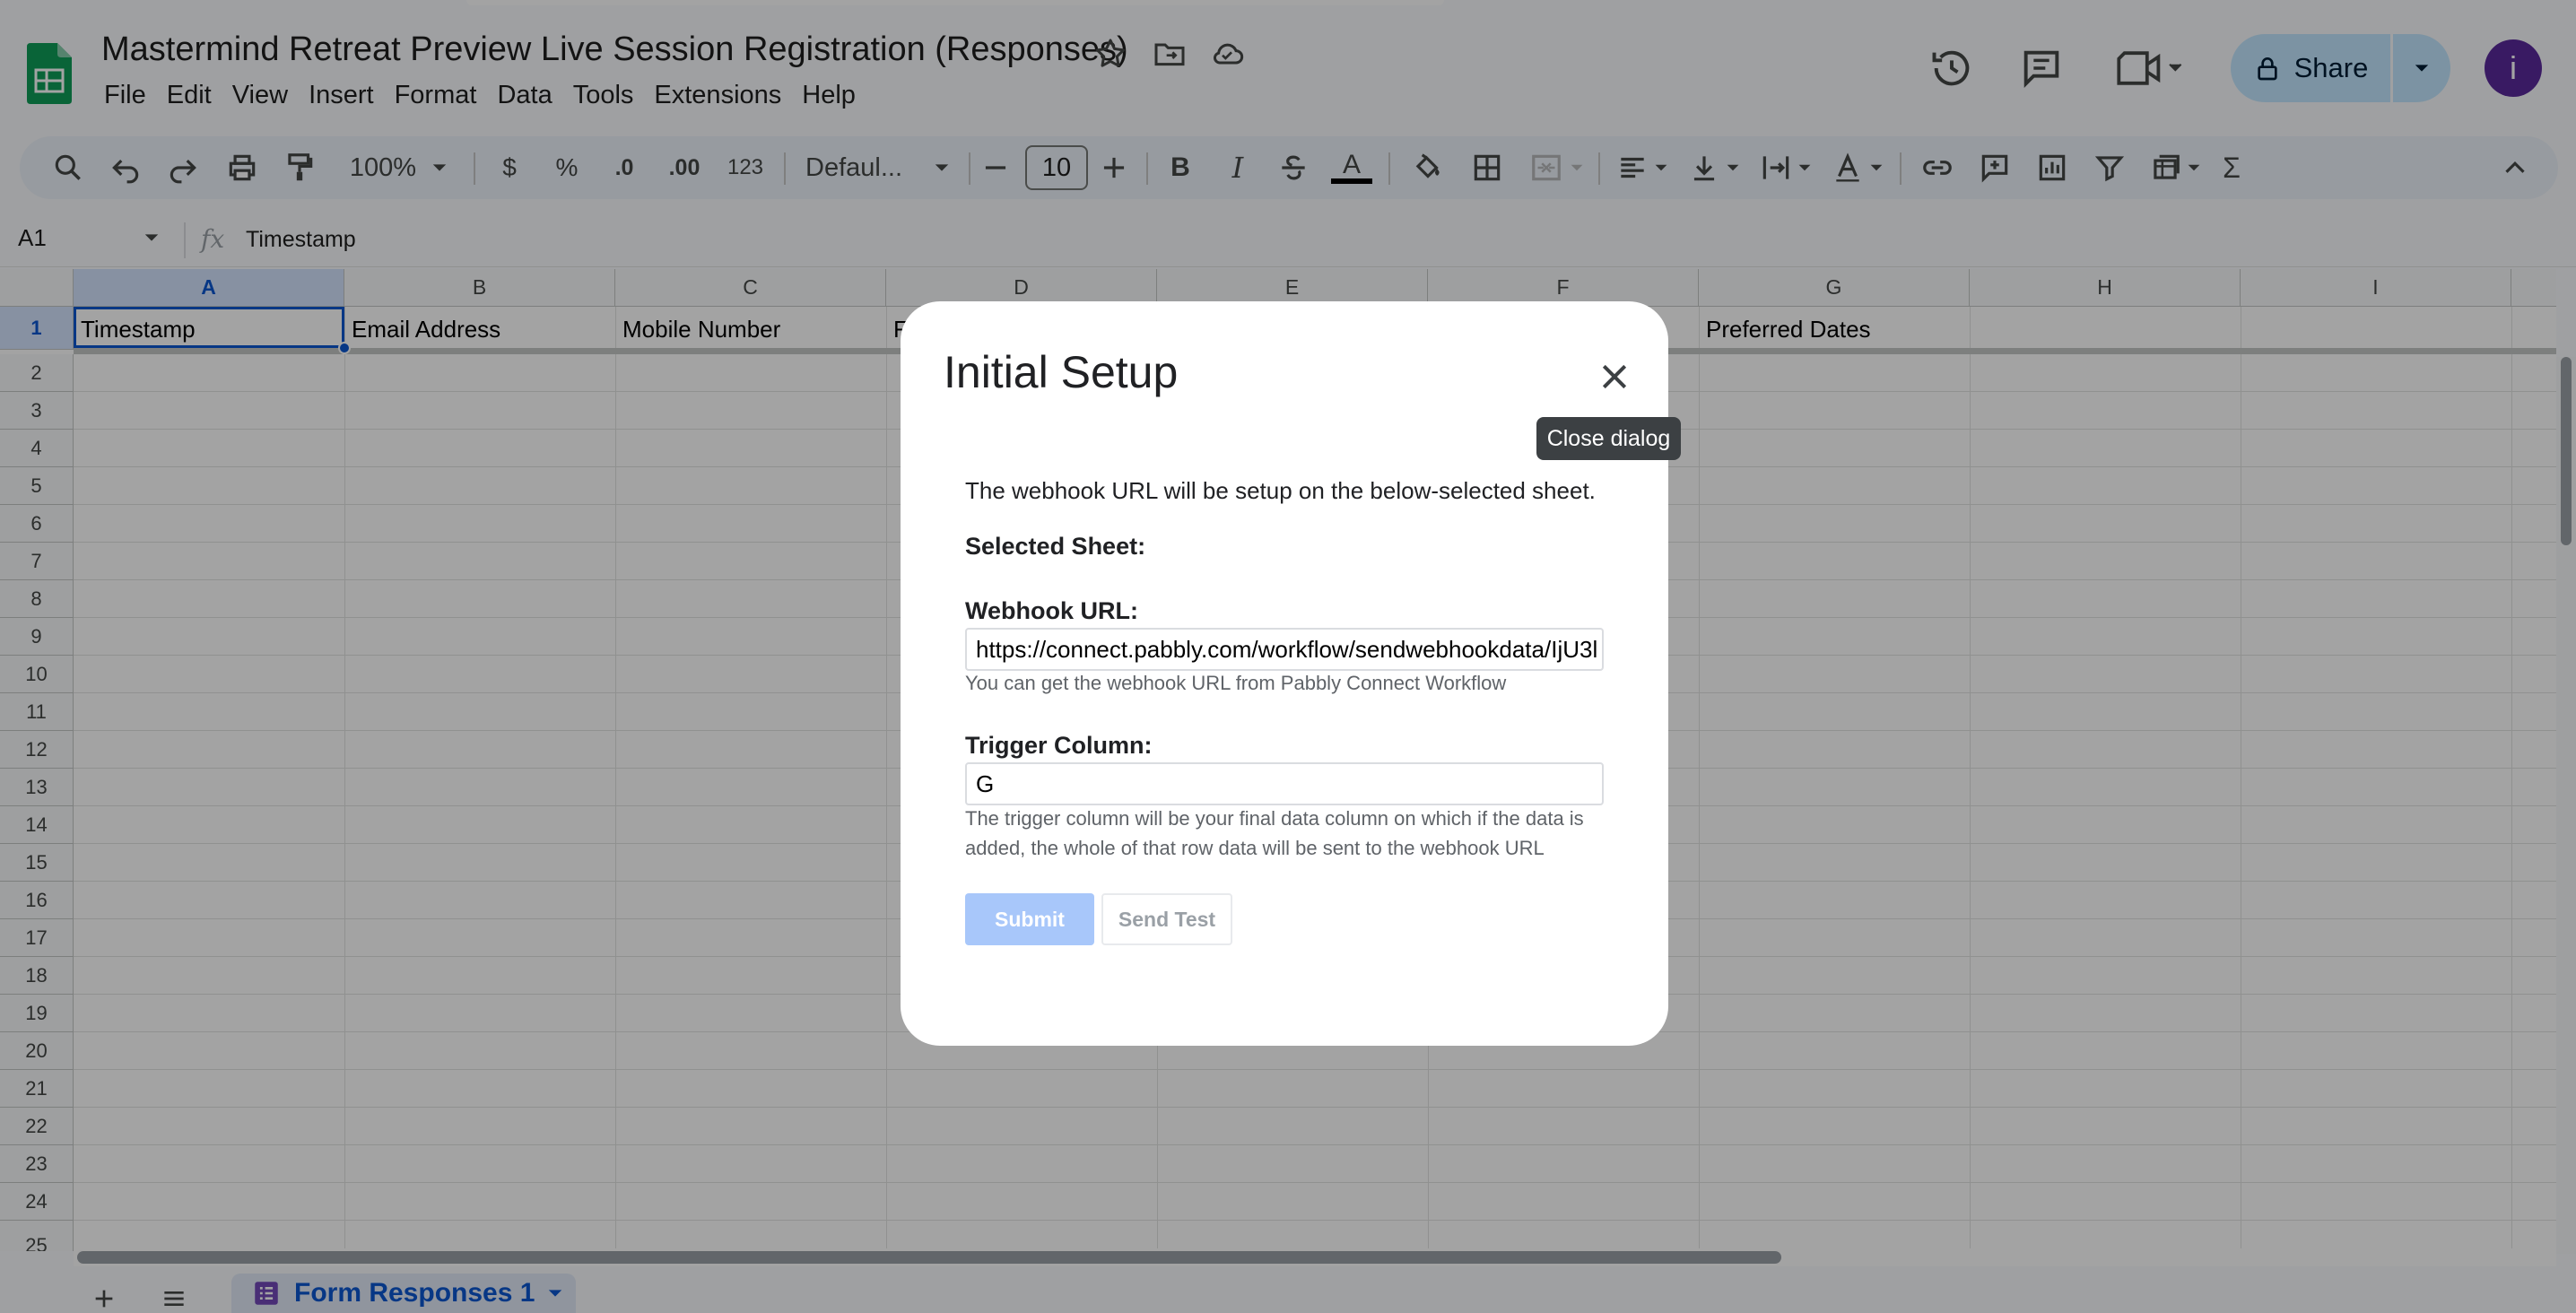 The height and width of the screenshot is (1313, 2576). I want to click on close-dialog-button, so click(1614, 376).